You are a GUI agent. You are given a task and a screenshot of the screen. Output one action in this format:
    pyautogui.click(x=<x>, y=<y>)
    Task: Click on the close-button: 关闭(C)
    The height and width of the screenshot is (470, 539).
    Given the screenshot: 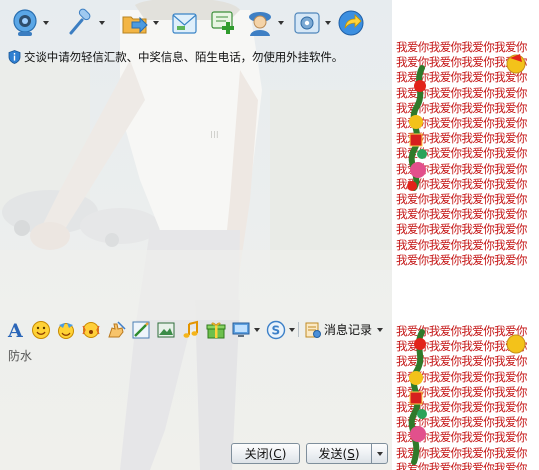 What is the action you would take?
    pyautogui.click(x=265, y=453)
    